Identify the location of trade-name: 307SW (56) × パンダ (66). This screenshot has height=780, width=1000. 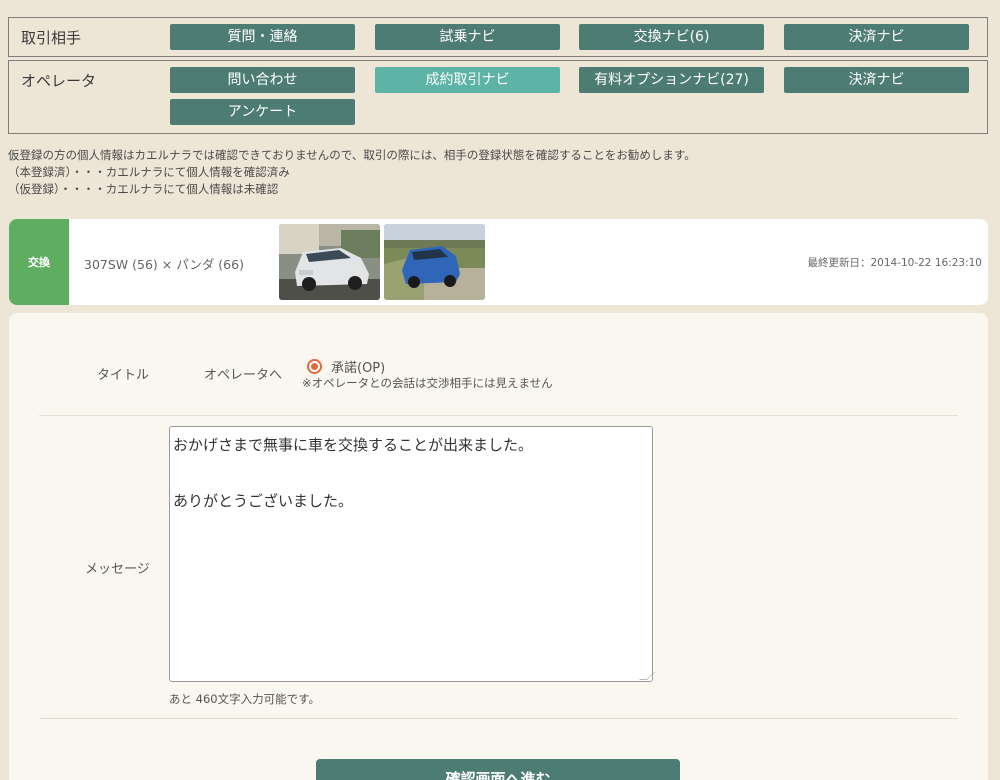
(164, 264).